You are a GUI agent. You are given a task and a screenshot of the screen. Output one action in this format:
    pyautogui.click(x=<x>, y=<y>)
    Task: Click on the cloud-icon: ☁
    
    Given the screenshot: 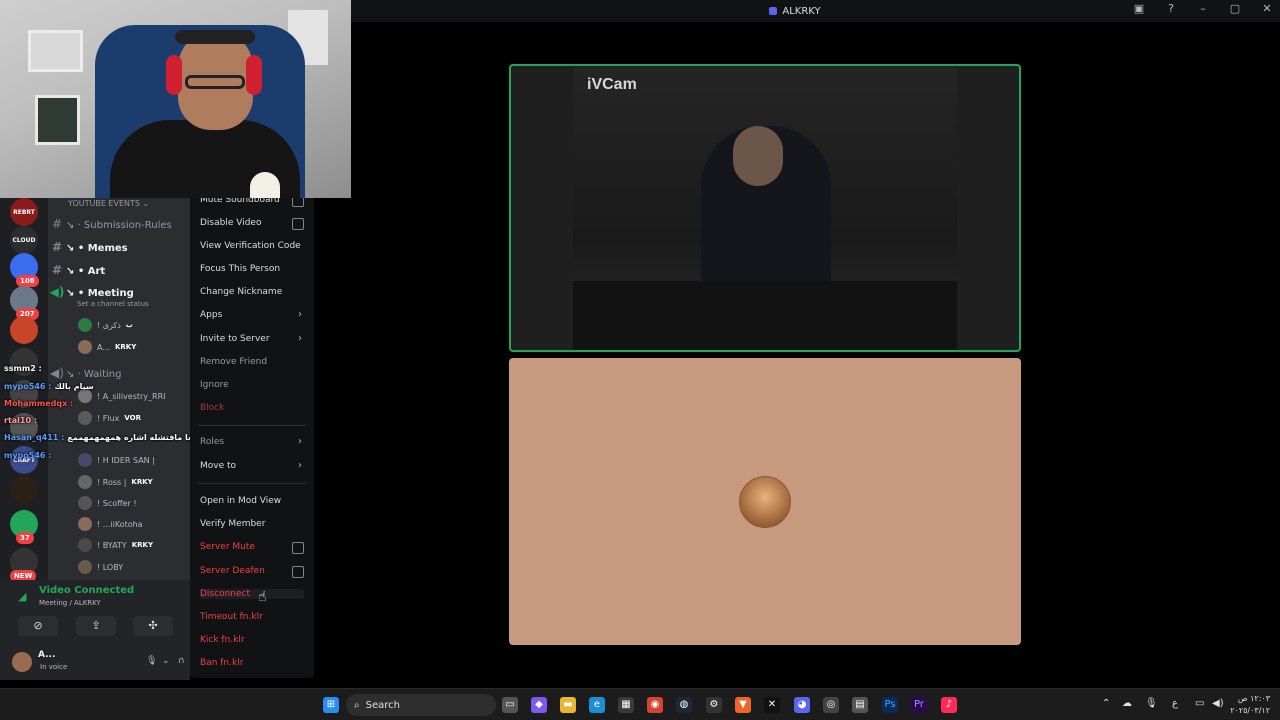 What is the action you would take?
    pyautogui.click(x=1127, y=703)
    